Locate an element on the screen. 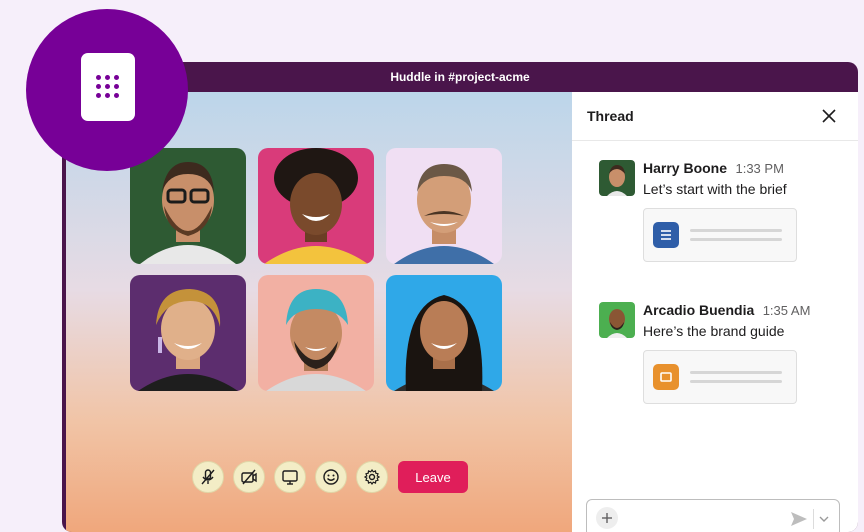 The height and width of the screenshot is (532, 864). thread-header: Thread is located at coordinates (715, 116).